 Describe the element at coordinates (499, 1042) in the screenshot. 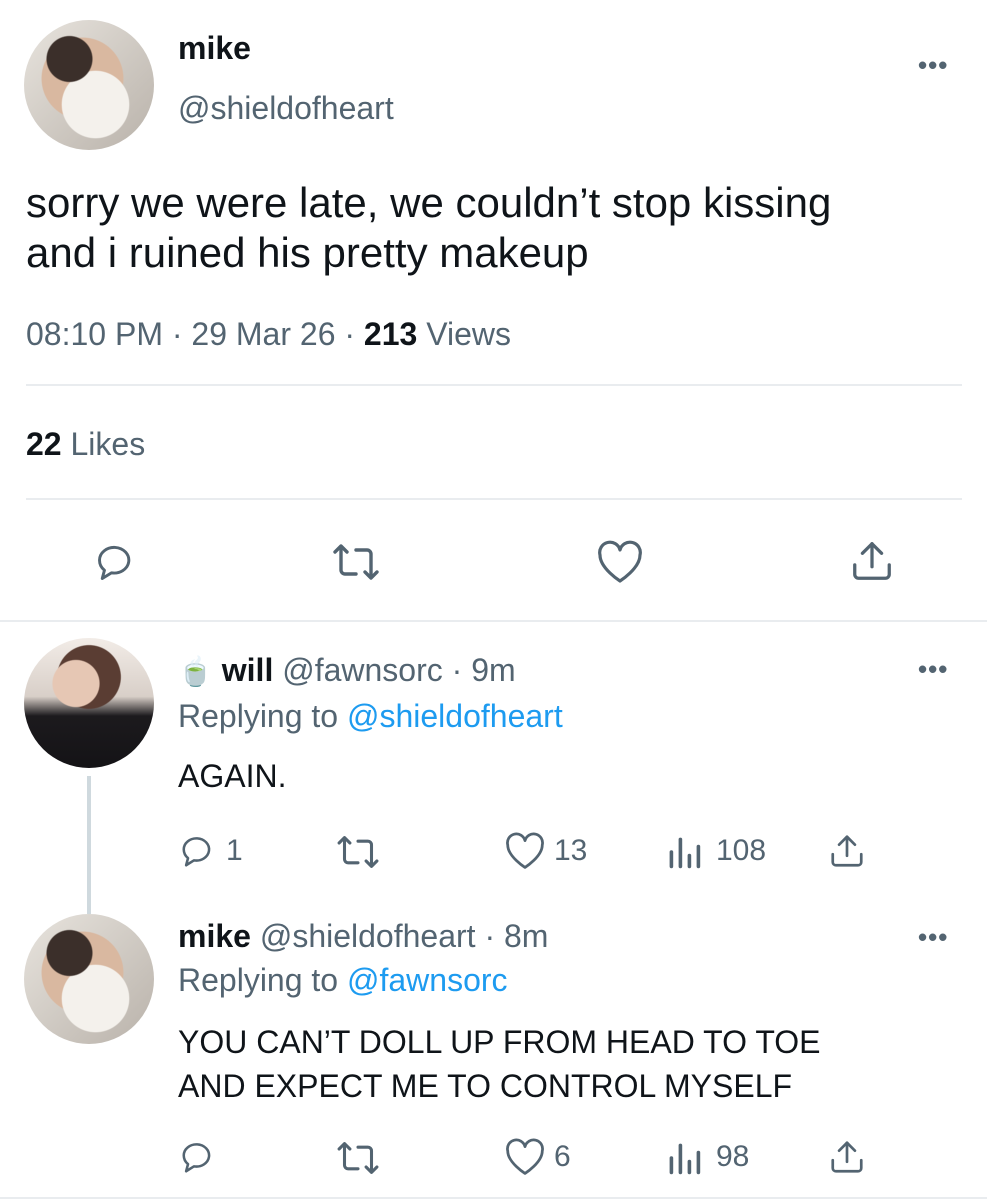

I see `reply-text-line-1: YOU CAN’T DOLL UP FROM HEAD TO TOE` at that location.